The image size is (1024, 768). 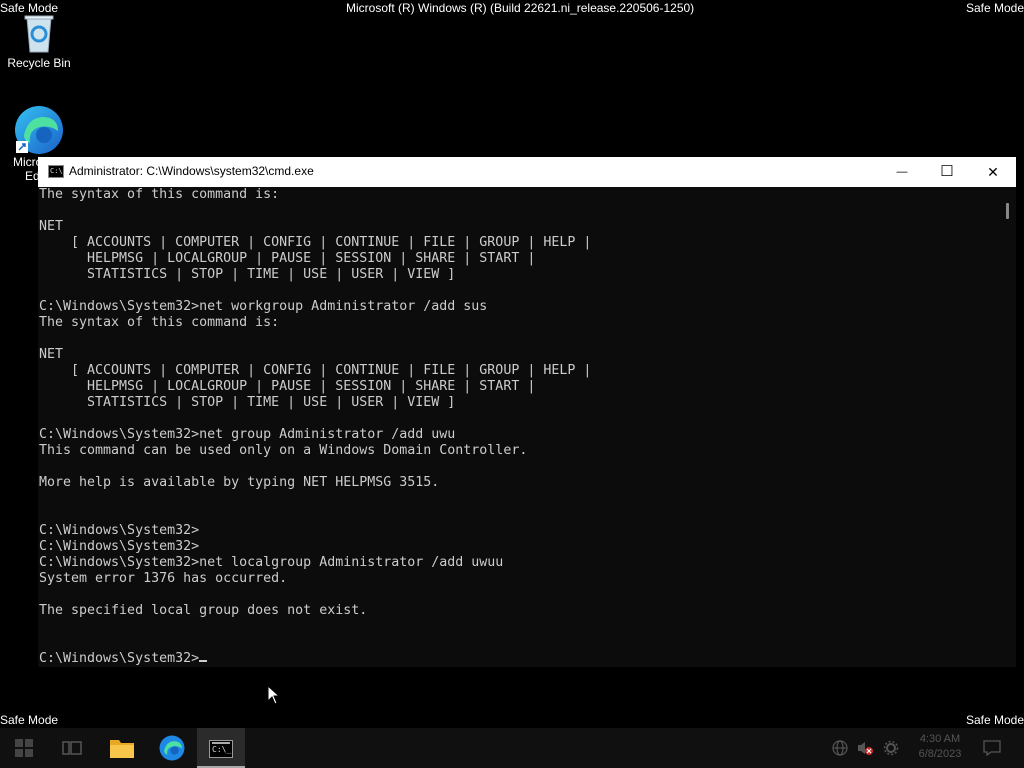 What do you see at coordinates (1007, 427) in the screenshot?
I see `vertical-scrollbar` at bounding box center [1007, 427].